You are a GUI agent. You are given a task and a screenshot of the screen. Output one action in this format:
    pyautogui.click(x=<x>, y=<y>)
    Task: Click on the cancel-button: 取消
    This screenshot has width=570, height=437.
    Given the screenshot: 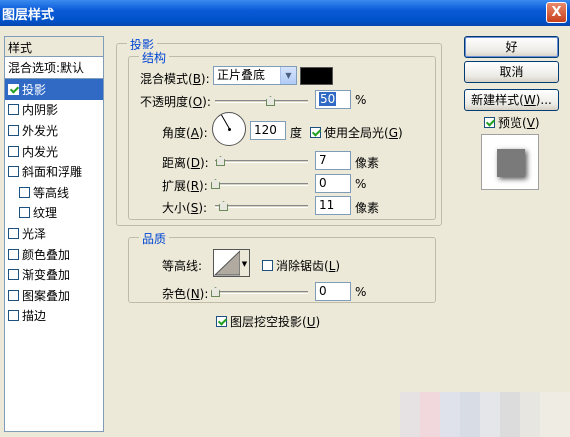 What is the action you would take?
    pyautogui.click(x=511, y=72)
    